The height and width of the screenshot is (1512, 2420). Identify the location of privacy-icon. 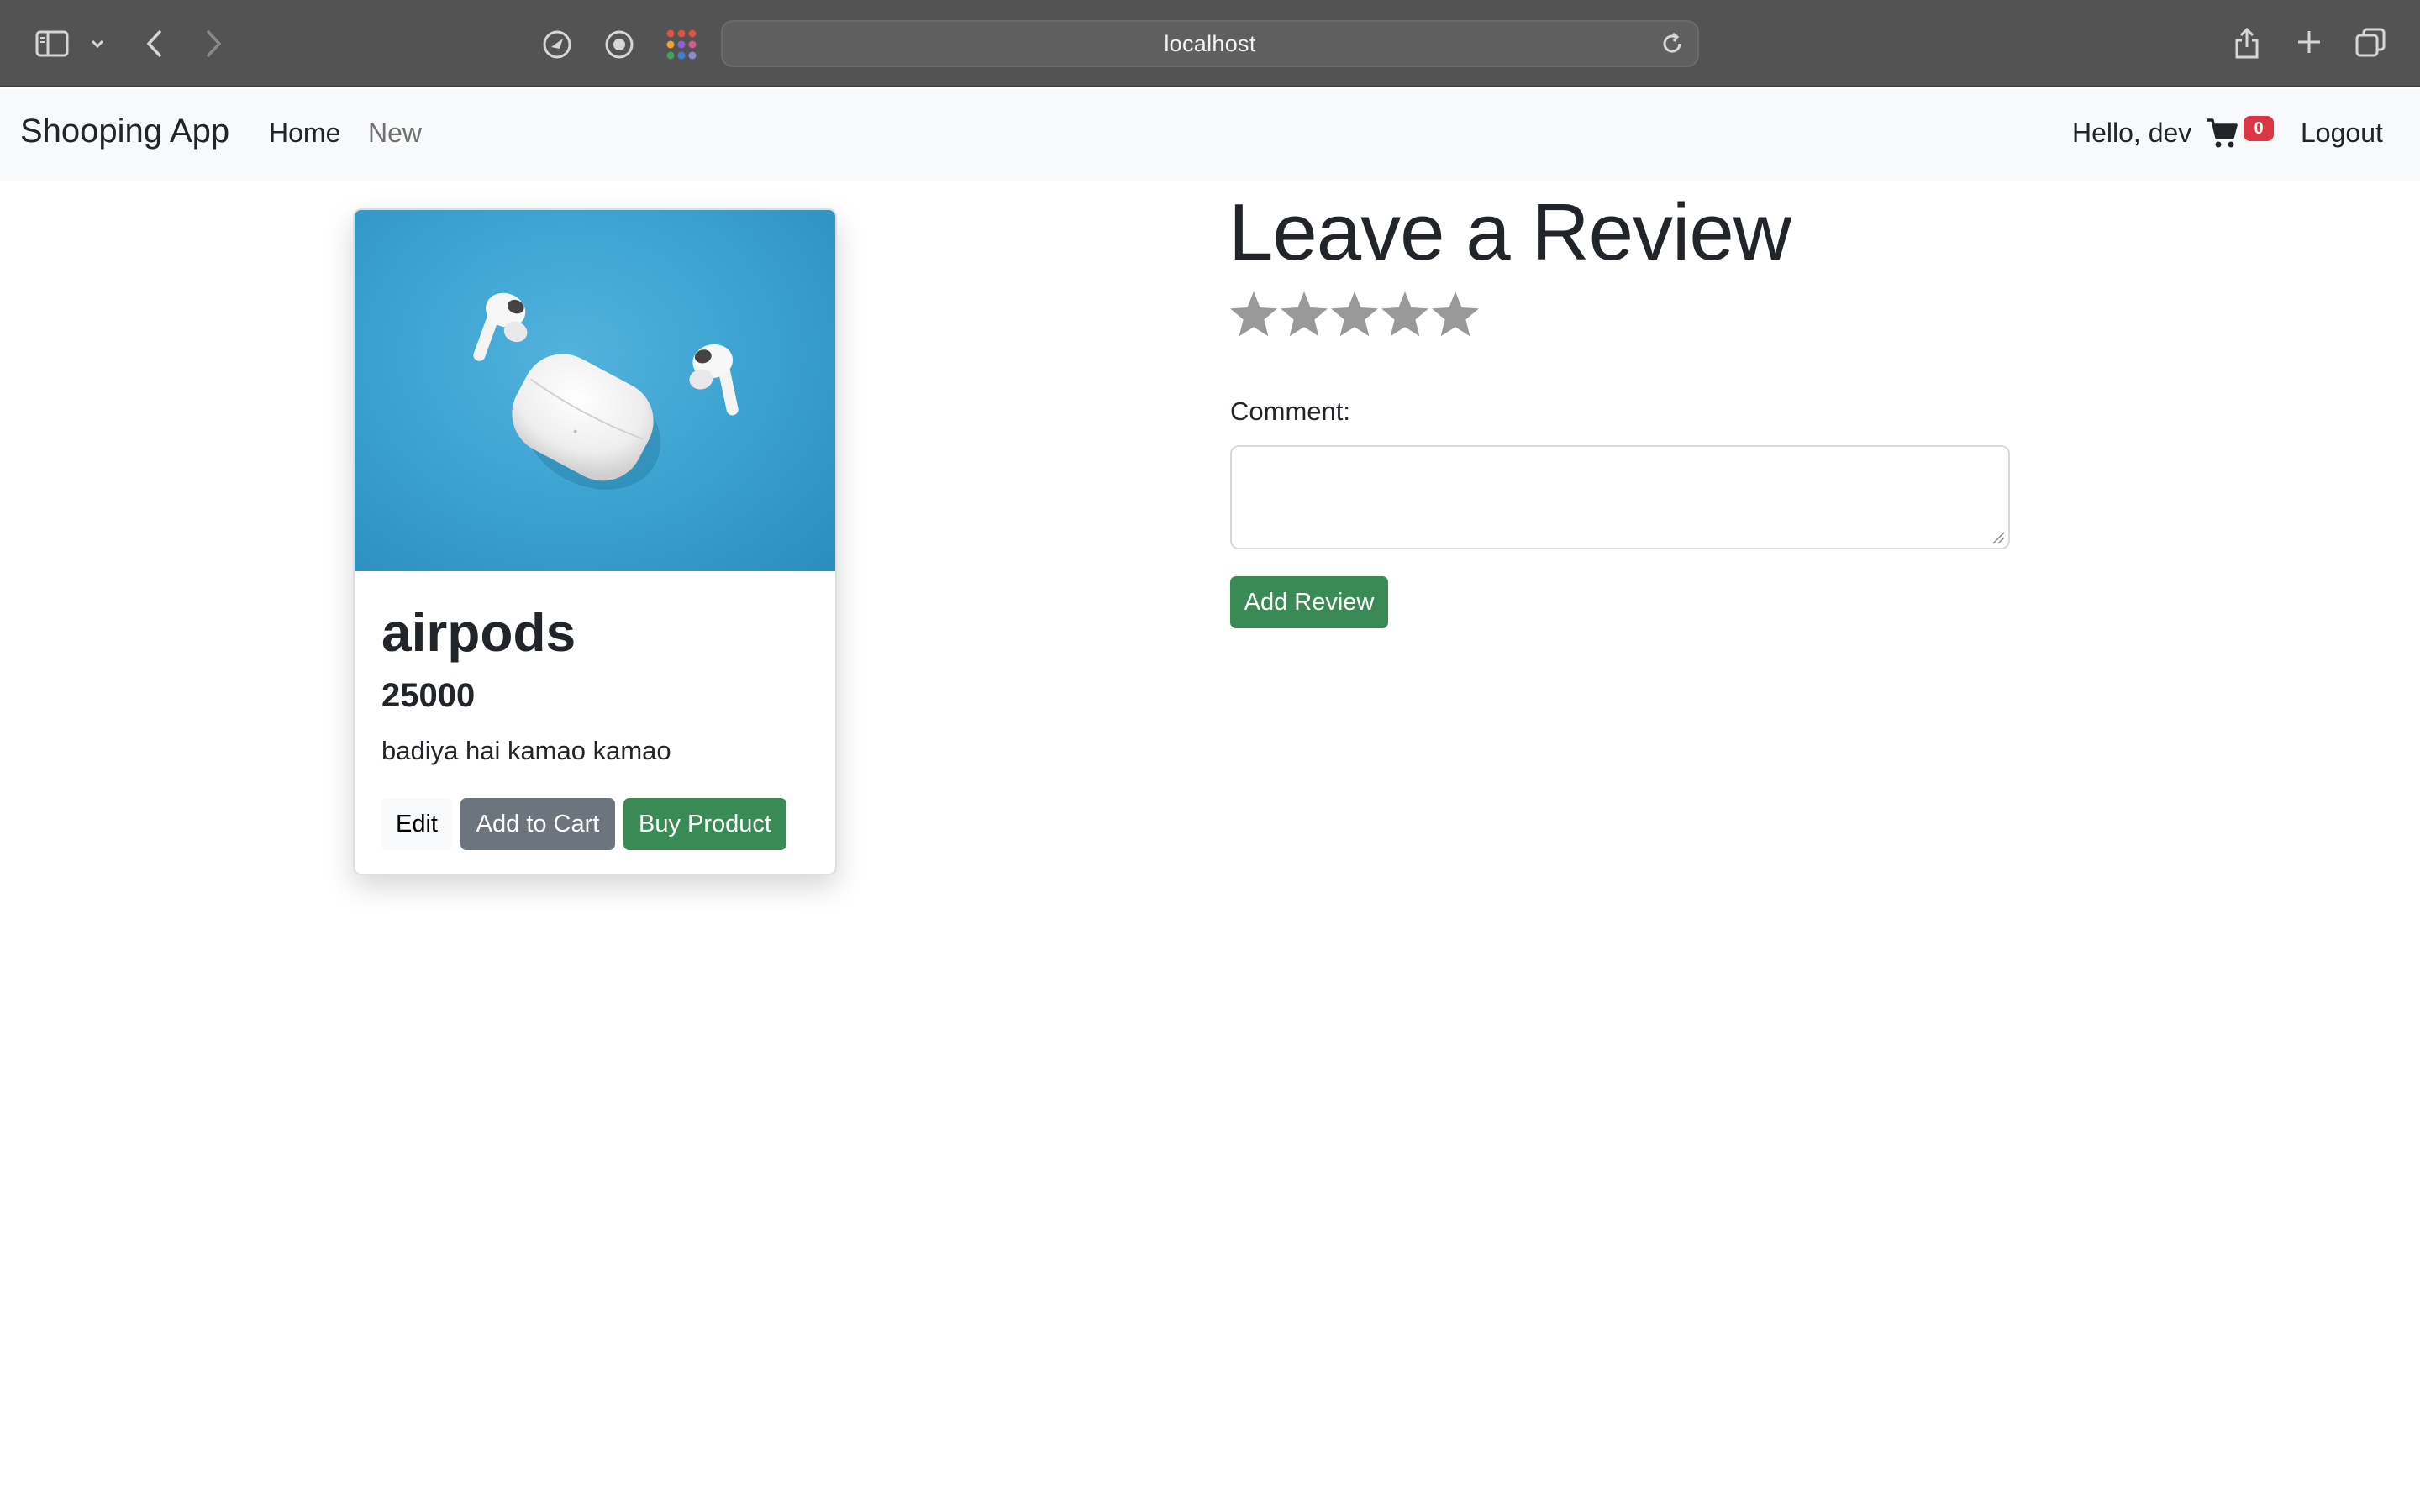
(557, 44).